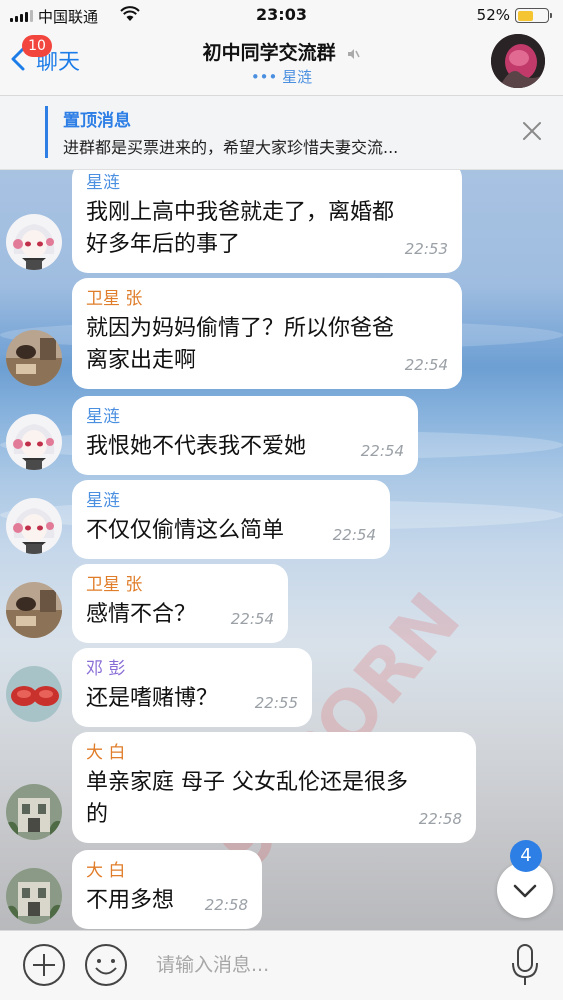 The height and width of the screenshot is (1000, 563). I want to click on message-text: 感情不合？ 22:54, so click(180, 615).